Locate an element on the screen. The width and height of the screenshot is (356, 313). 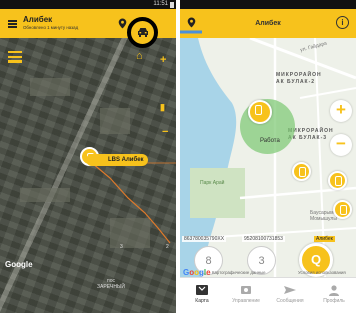
place-label: пос ЗАРЕЧНЫЙ is located at coordinates (111, 284).